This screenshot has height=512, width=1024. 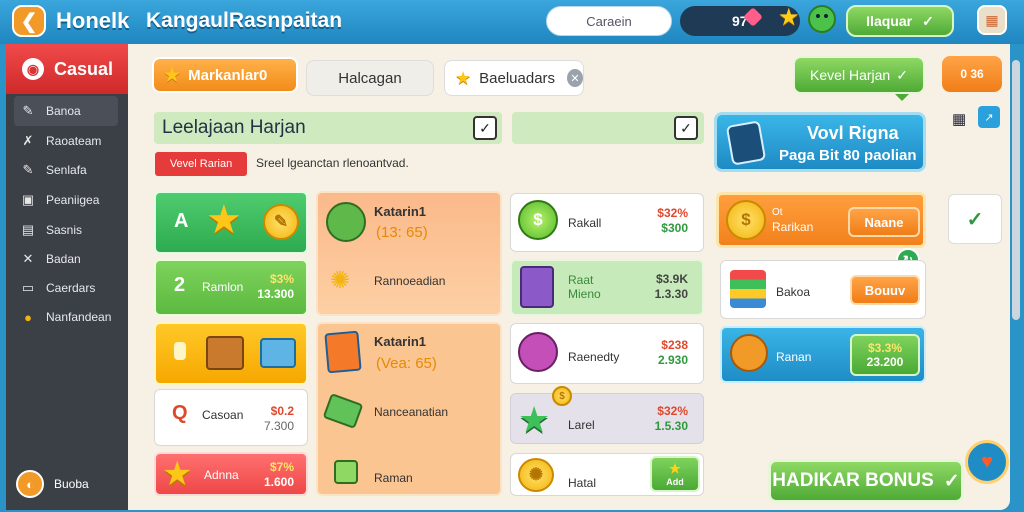 What do you see at coordinates (228, 75) in the screenshot?
I see `tab-label: Markanlar0` at bounding box center [228, 75].